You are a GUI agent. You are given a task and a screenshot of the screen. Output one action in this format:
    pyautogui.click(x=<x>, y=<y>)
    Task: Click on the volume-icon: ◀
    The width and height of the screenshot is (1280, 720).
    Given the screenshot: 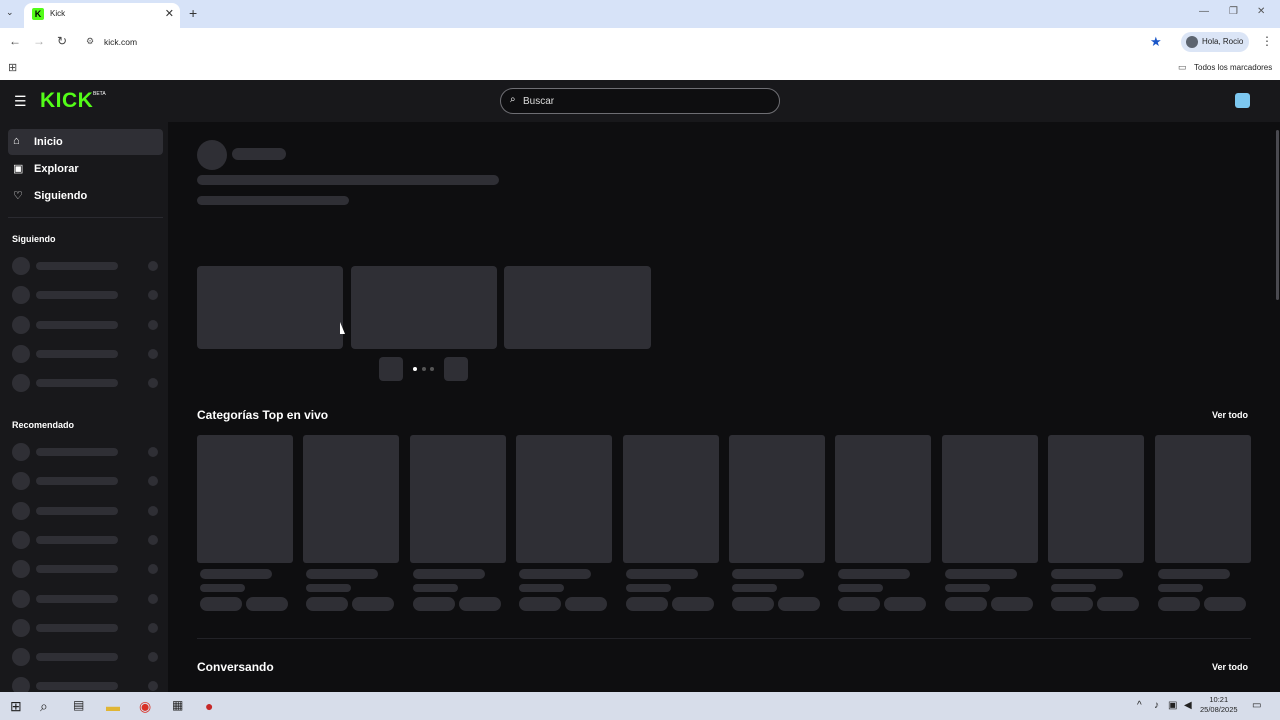 What is the action you would take?
    pyautogui.click(x=1188, y=705)
    